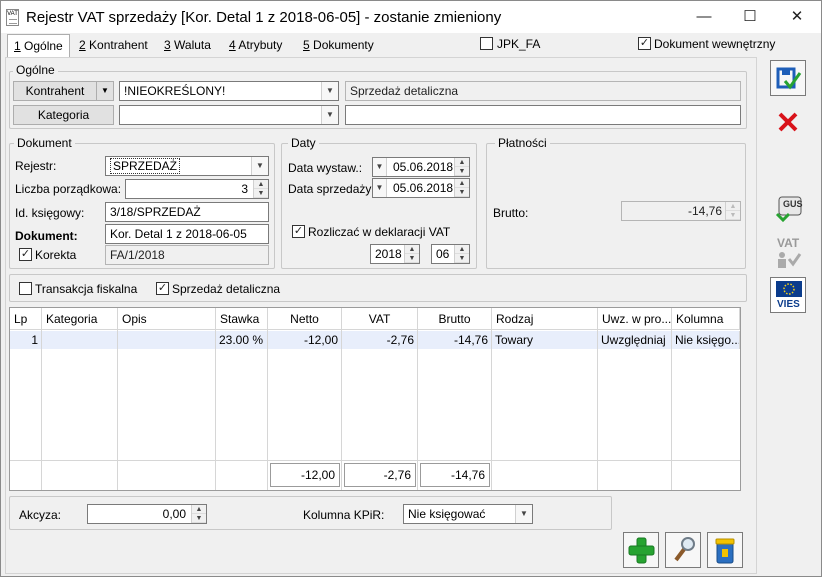 This screenshot has width=822, height=577. What do you see at coordinates (55, 91) in the screenshot?
I see `kontrahent-button: Kontrahent` at bounding box center [55, 91].